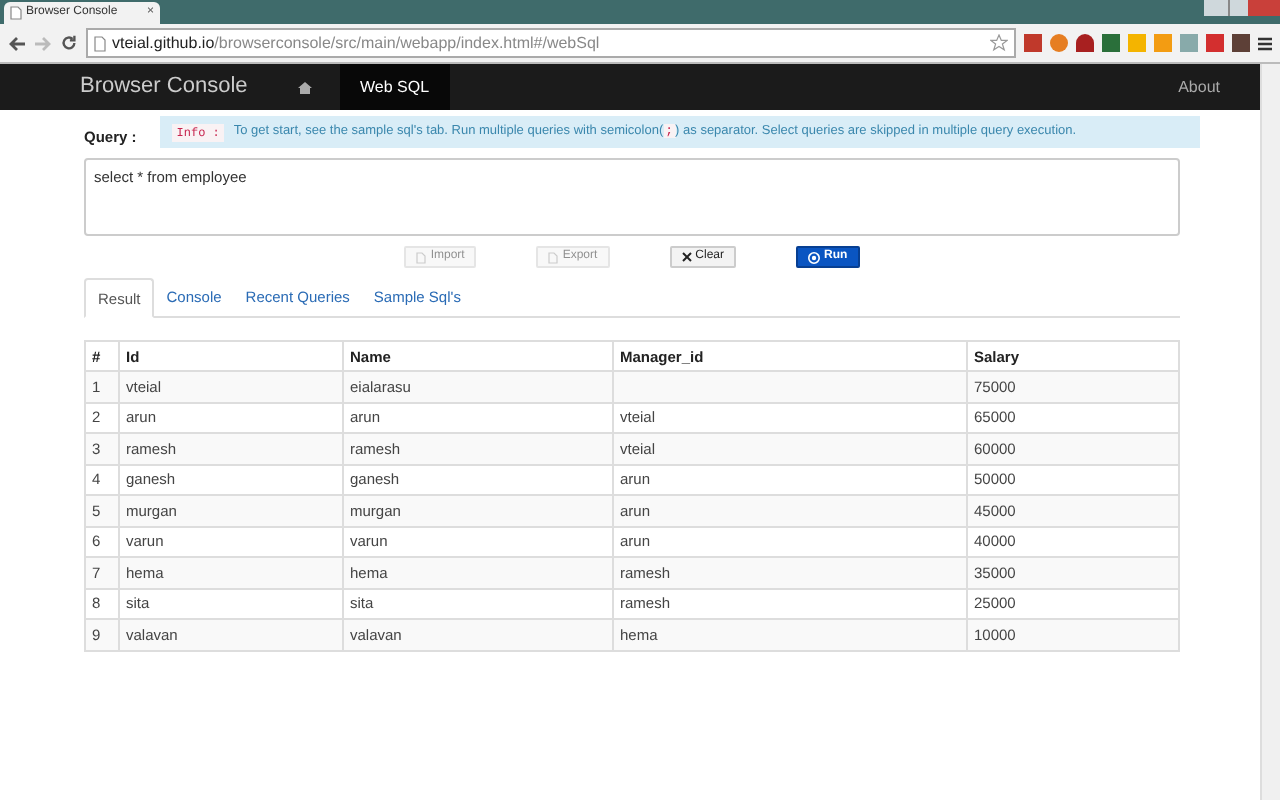 The width and height of the screenshot is (1280, 800). What do you see at coordinates (69, 43) in the screenshot?
I see `reload-icon` at bounding box center [69, 43].